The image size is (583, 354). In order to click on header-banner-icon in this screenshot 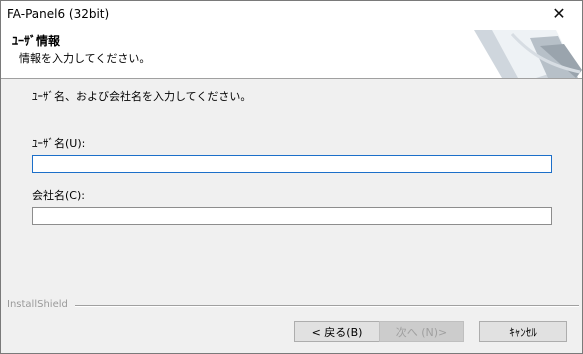, I will do `click(528, 54)`.